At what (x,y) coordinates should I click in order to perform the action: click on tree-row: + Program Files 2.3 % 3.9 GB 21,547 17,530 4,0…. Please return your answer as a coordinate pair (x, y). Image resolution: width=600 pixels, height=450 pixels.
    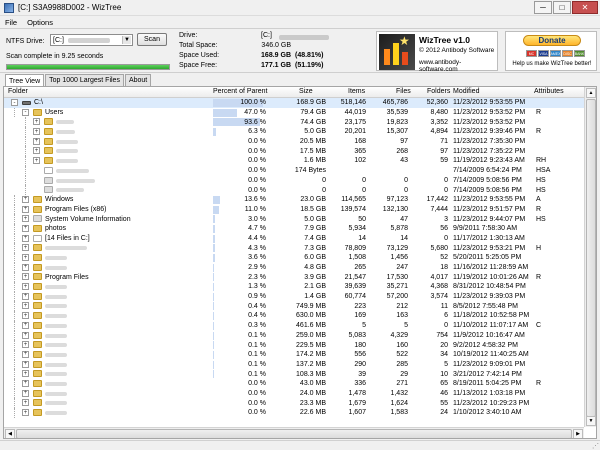
    Looking at the image, I should click on (294, 277).